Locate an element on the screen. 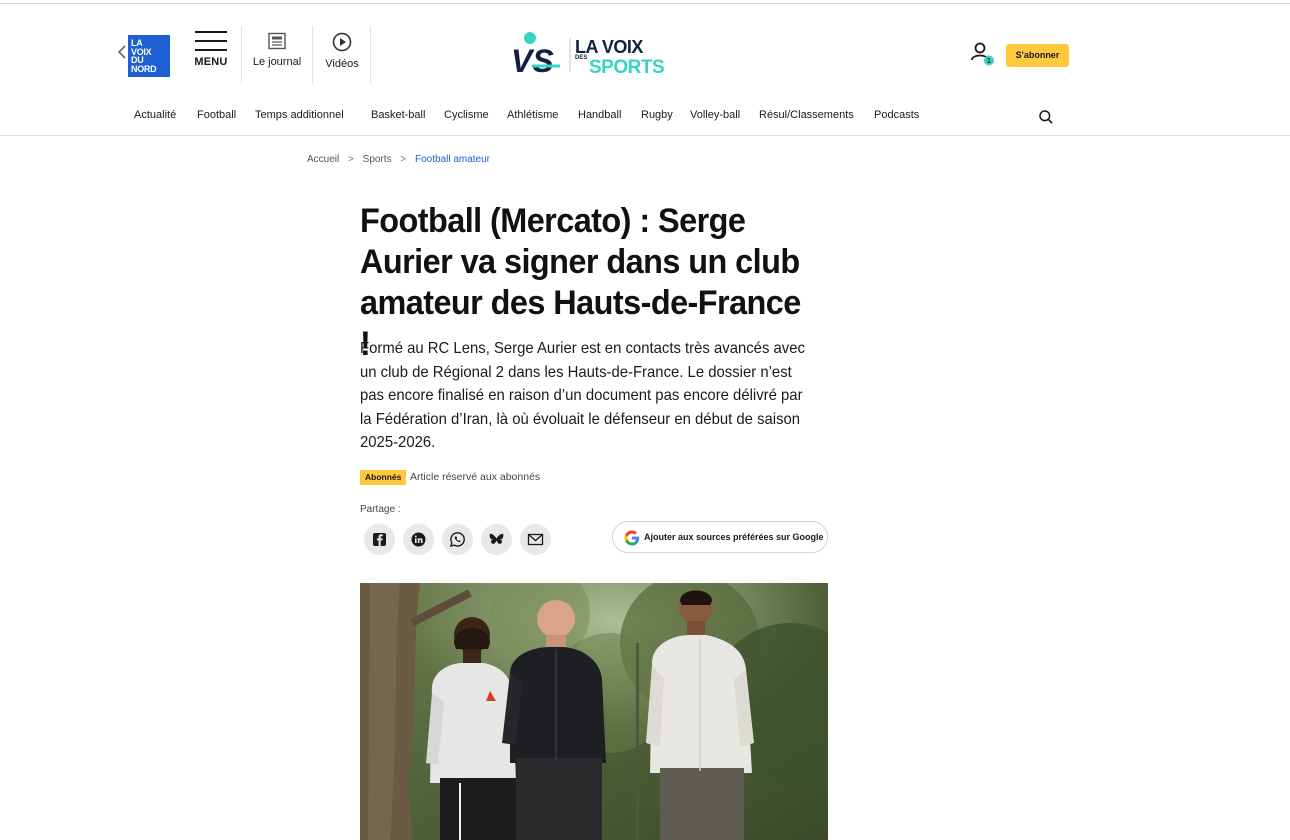 This screenshot has height=840, width=1290. linkedin-icon is located at coordinates (418, 539).